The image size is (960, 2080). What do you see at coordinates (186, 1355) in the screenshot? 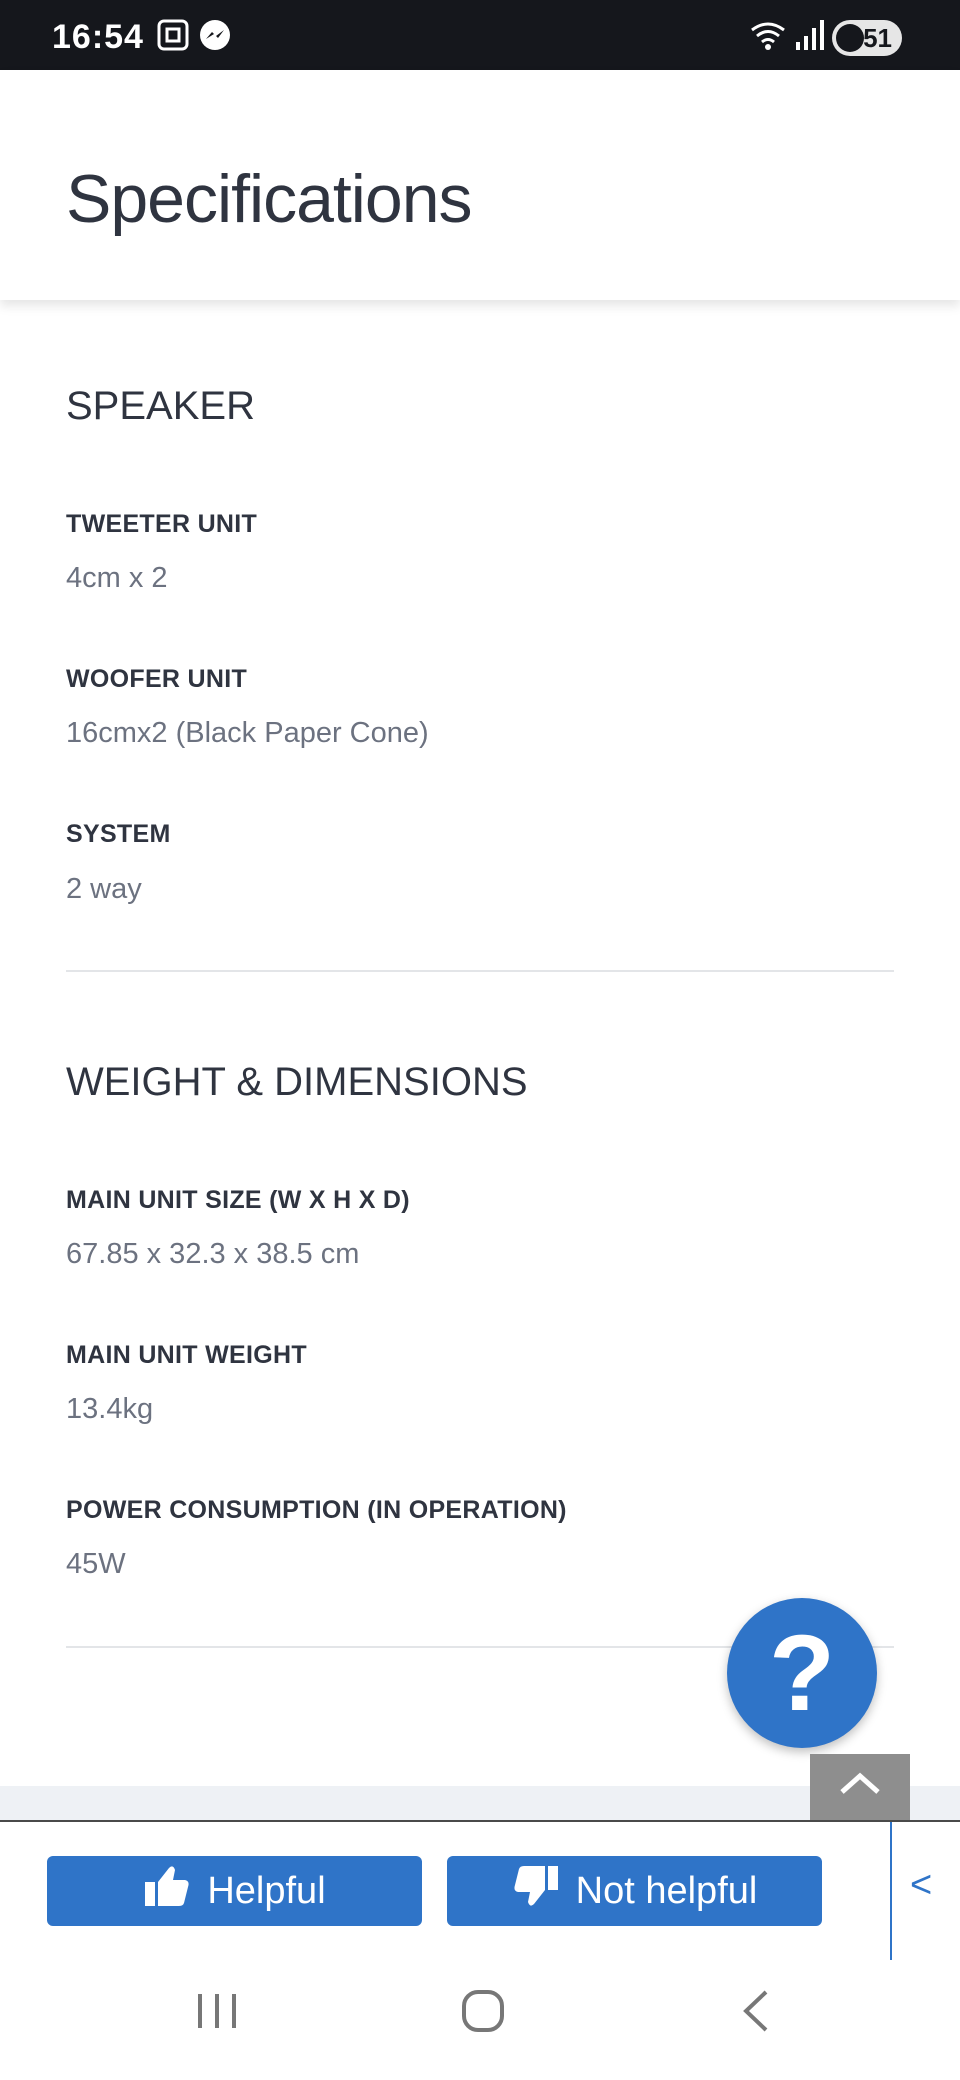
I see `spec-label-main-unit-weight: MAIN UNIT WEIGHT` at bounding box center [186, 1355].